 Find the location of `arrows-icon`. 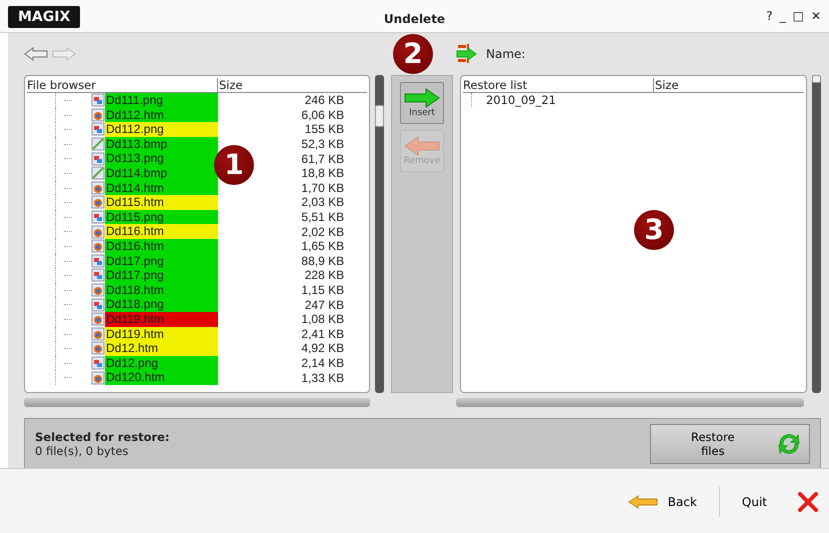

arrows-icon is located at coordinates (467, 54).